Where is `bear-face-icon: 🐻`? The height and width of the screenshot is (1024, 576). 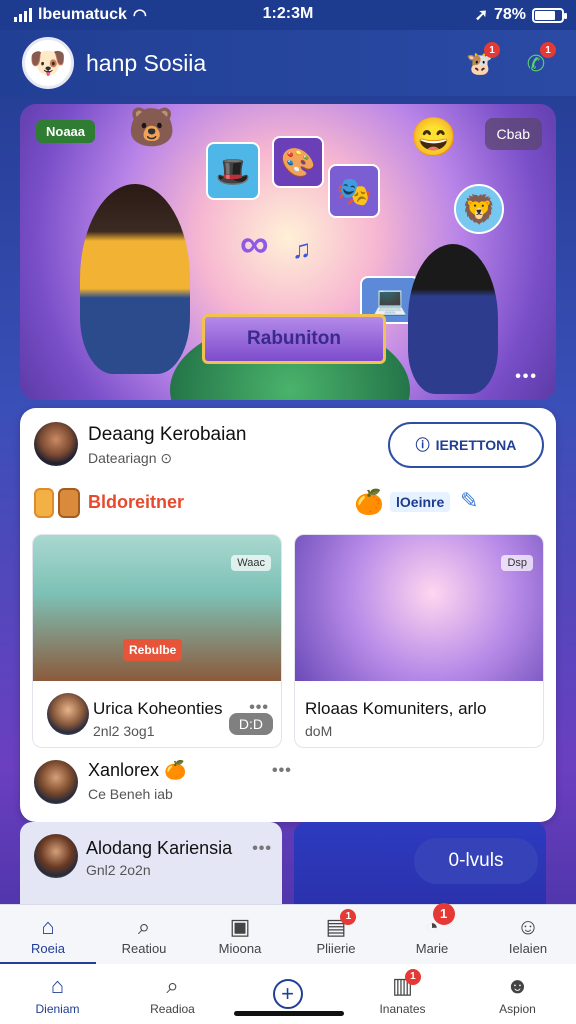
bear-face-icon: 🐻 is located at coordinates (152, 128).